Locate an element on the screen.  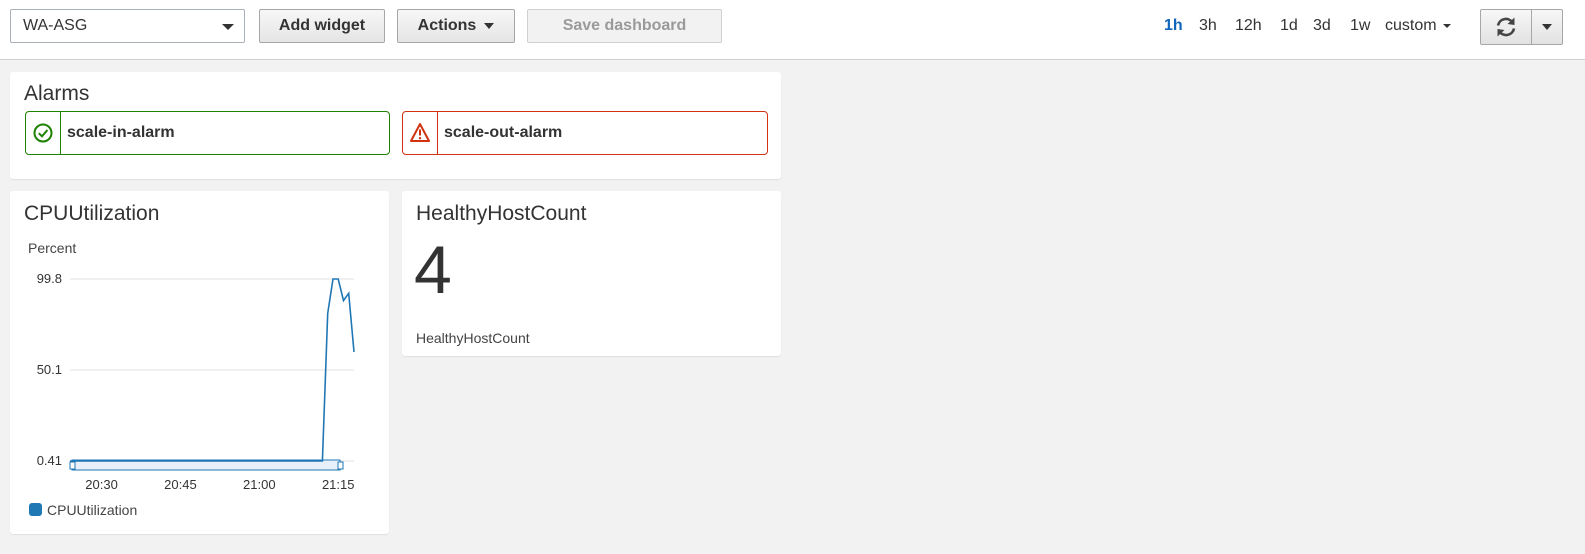
healthy-host-count-label: HealthyHostCount is located at coordinates (473, 338).